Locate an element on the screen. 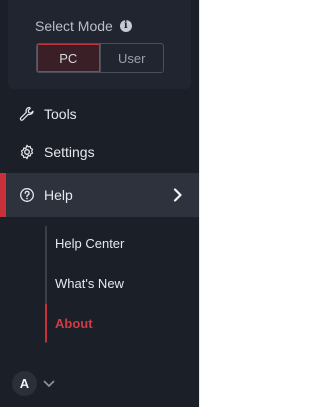  info-icon: i is located at coordinates (125, 26).